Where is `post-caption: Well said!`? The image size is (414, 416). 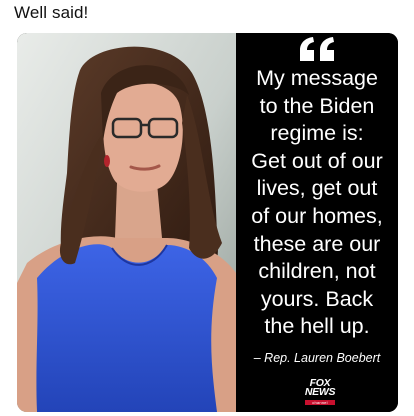
post-caption: Well said! is located at coordinates (51, 12).